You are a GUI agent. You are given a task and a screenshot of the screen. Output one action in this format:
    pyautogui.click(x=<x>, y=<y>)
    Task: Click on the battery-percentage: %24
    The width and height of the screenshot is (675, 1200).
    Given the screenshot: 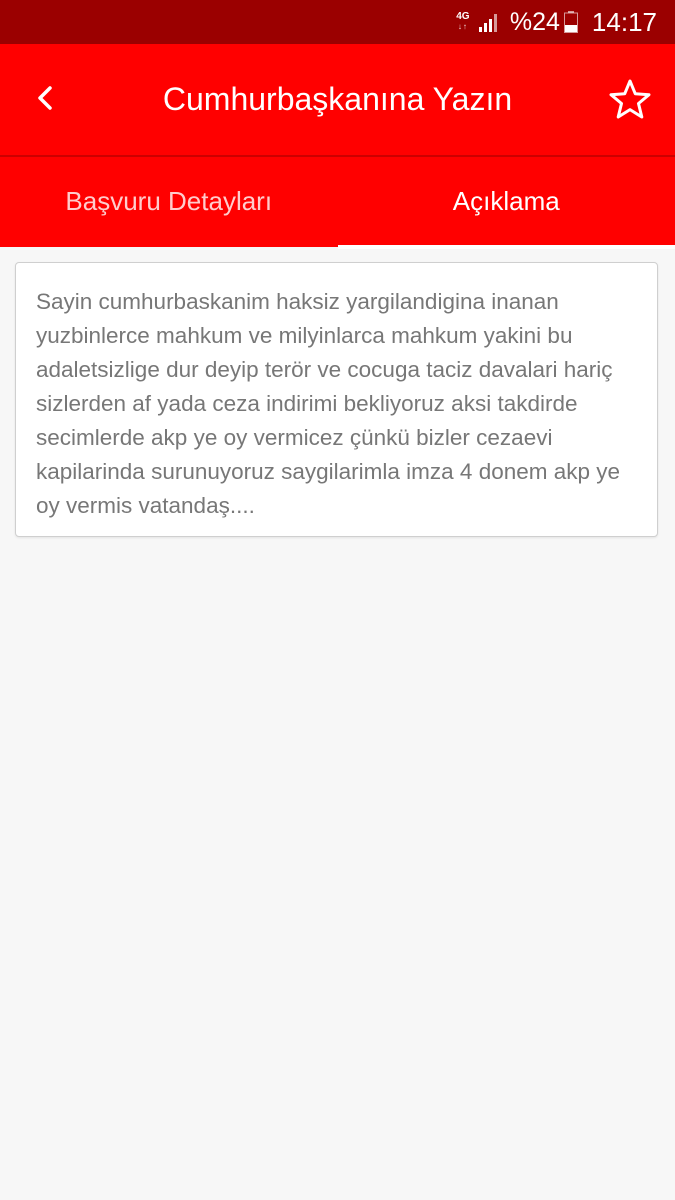 What is the action you would take?
    pyautogui.click(x=534, y=21)
    